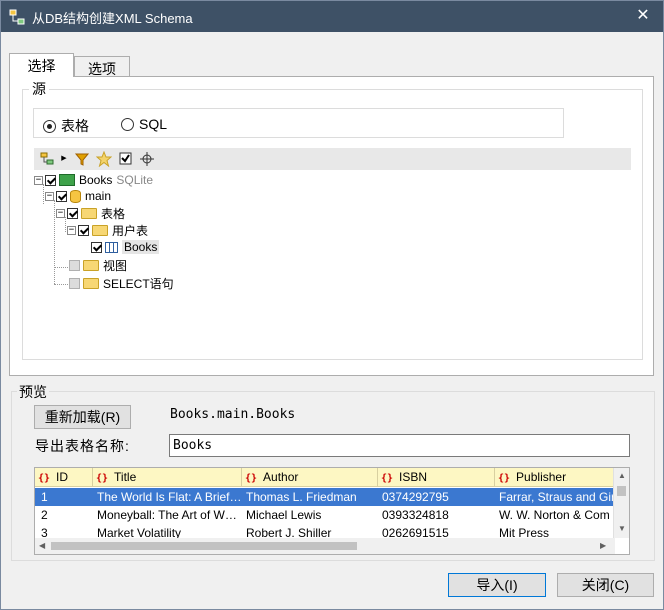 The height and width of the screenshot is (610, 664). Describe the element at coordinates (167, 477) in the screenshot. I see `column-header-title: {} Title` at that location.